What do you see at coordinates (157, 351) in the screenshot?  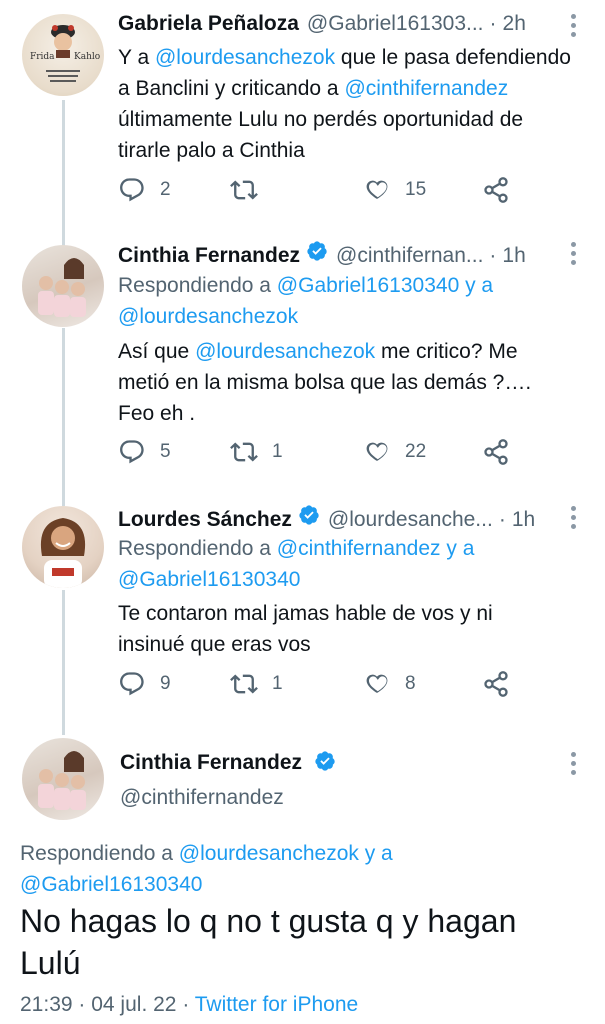 I see `text-part: Así que` at bounding box center [157, 351].